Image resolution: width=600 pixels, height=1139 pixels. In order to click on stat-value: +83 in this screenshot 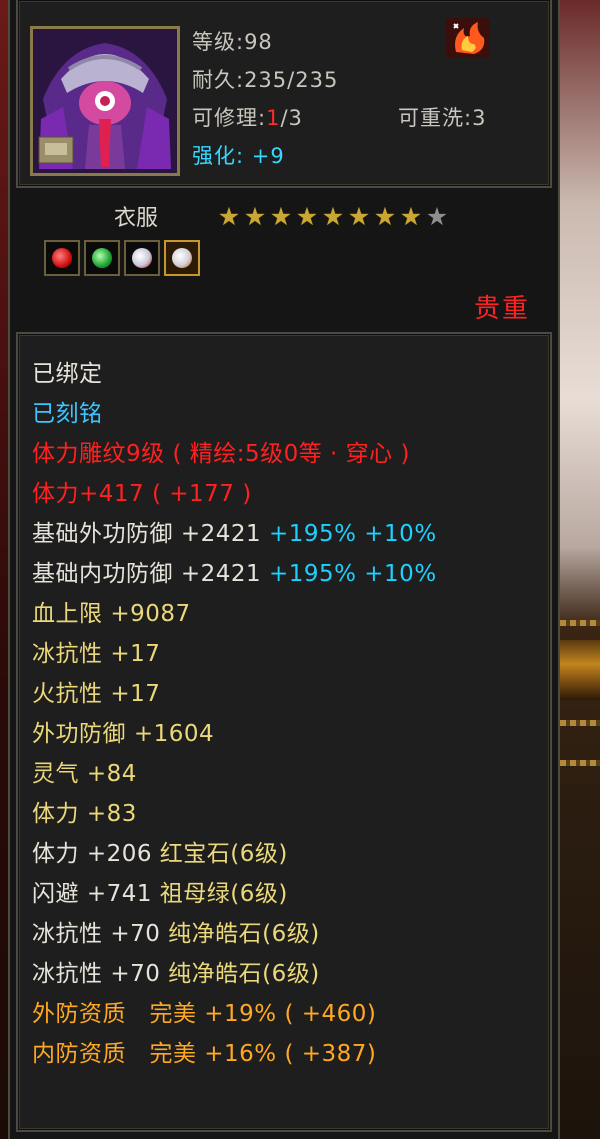, I will do `click(111, 814)`.